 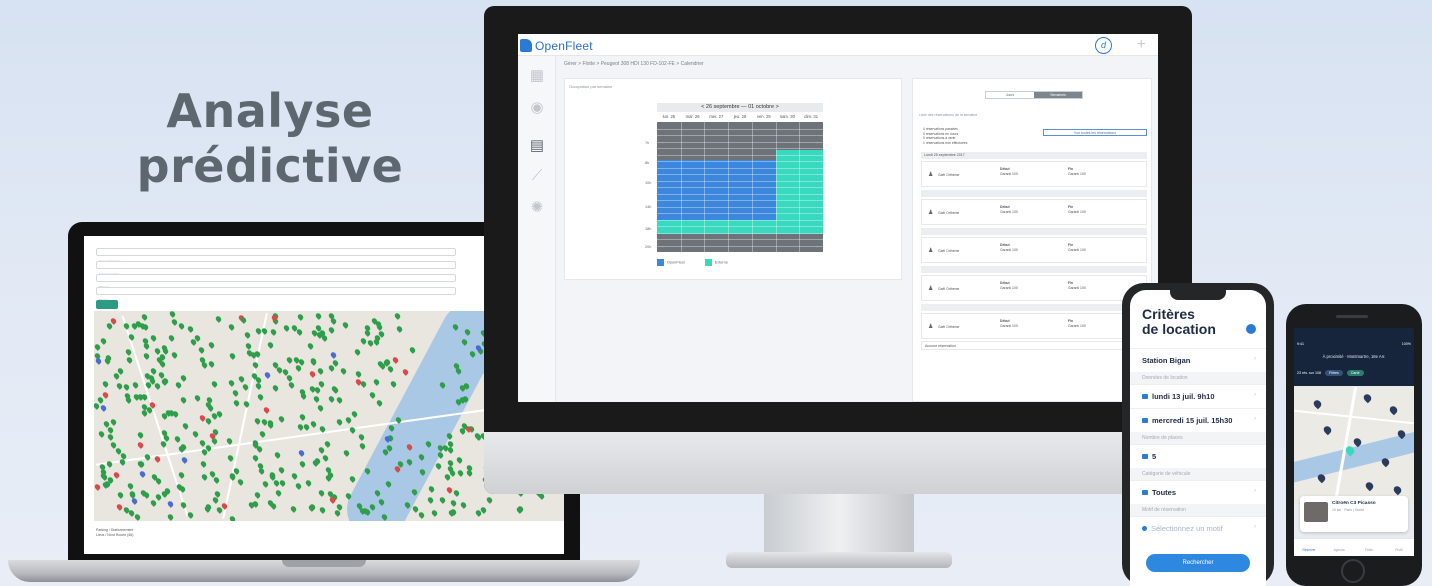 I want to click on eye-icon: ◉, so click(x=537, y=108).